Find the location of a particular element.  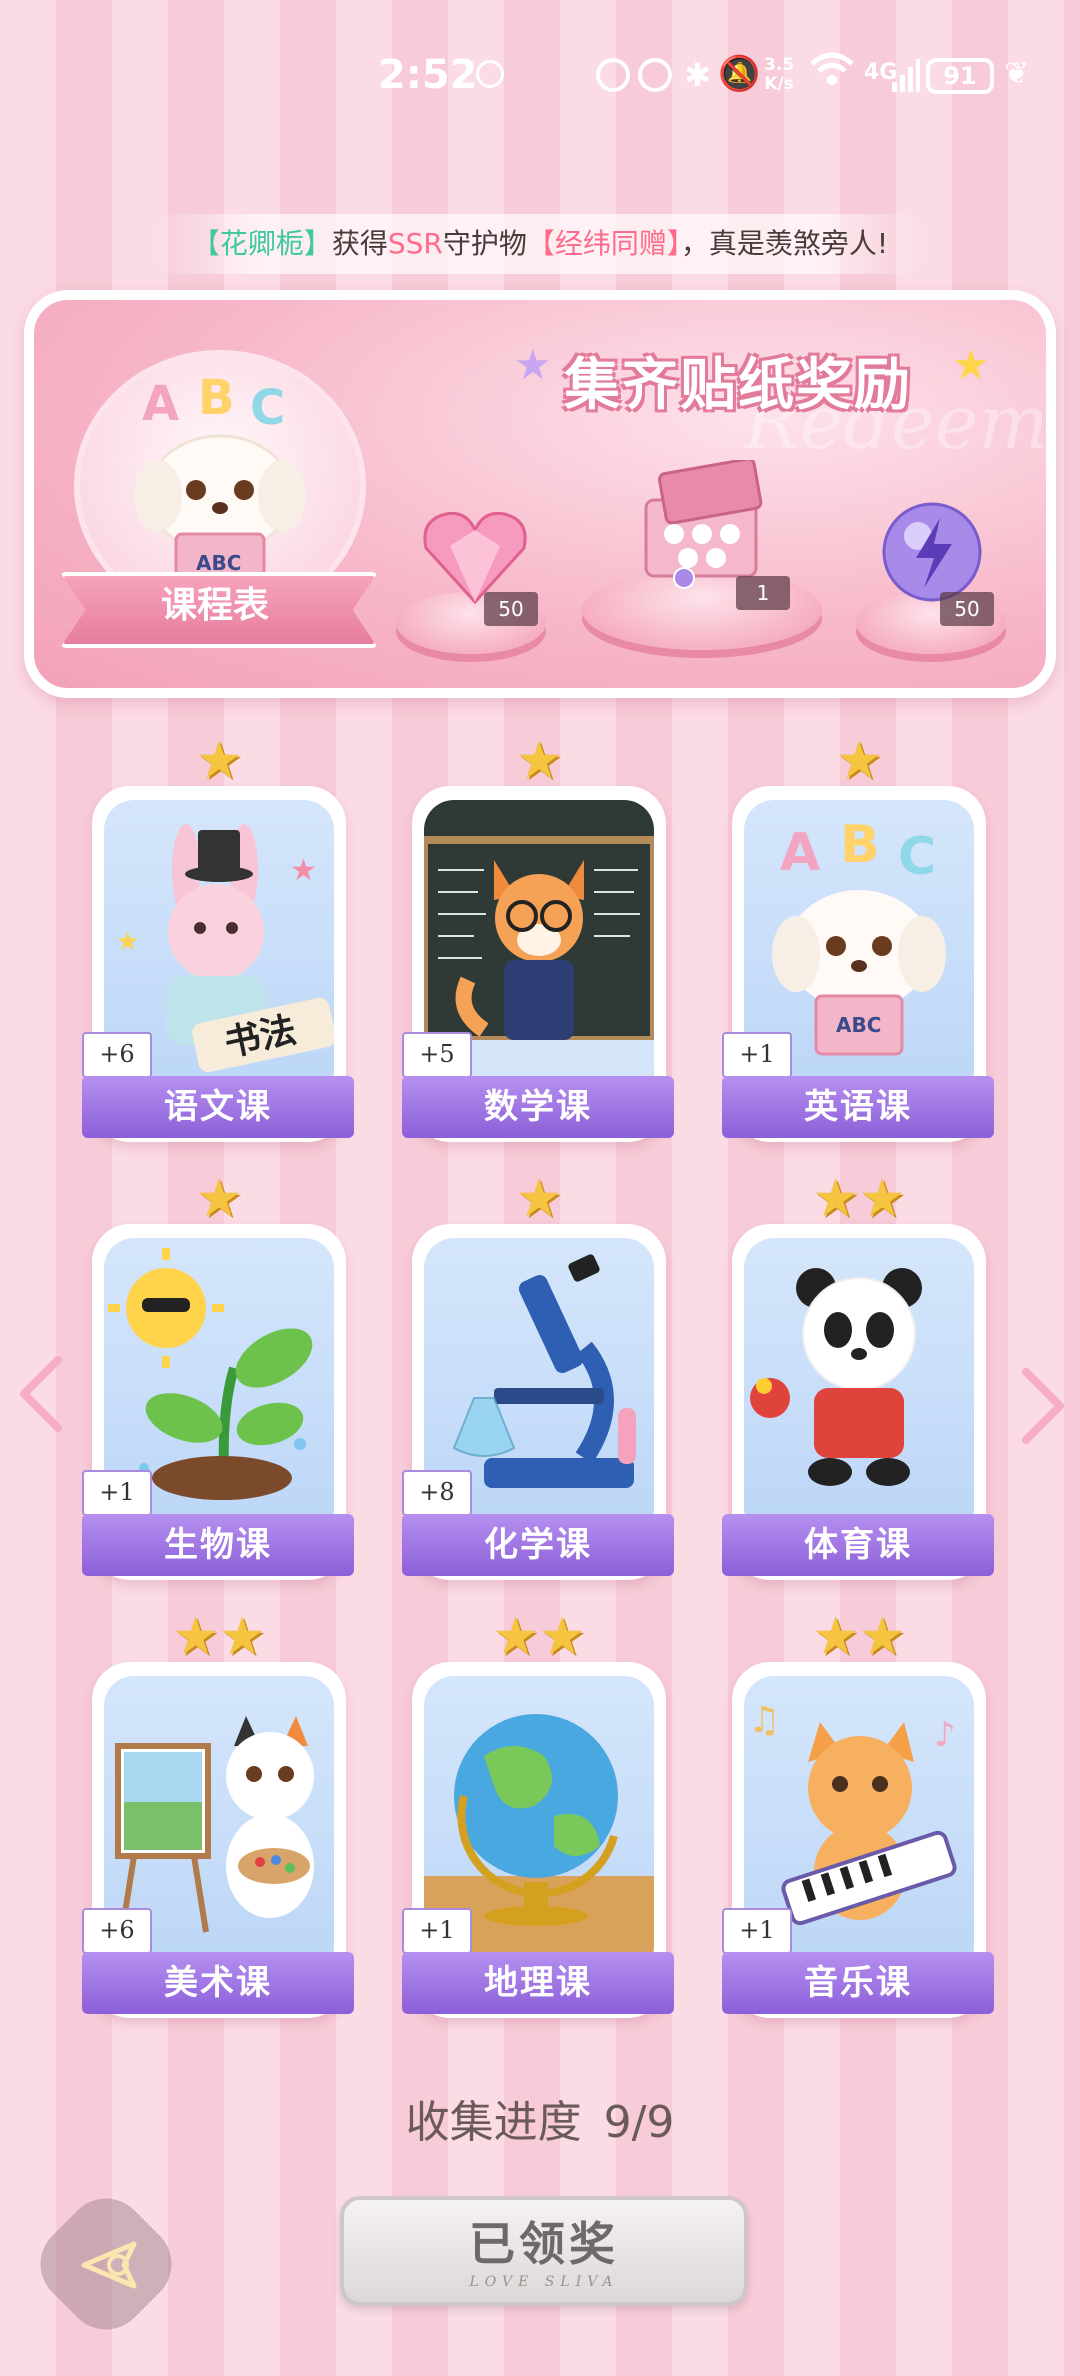

bluetooth-icon: ✱ is located at coordinates (697, 75).